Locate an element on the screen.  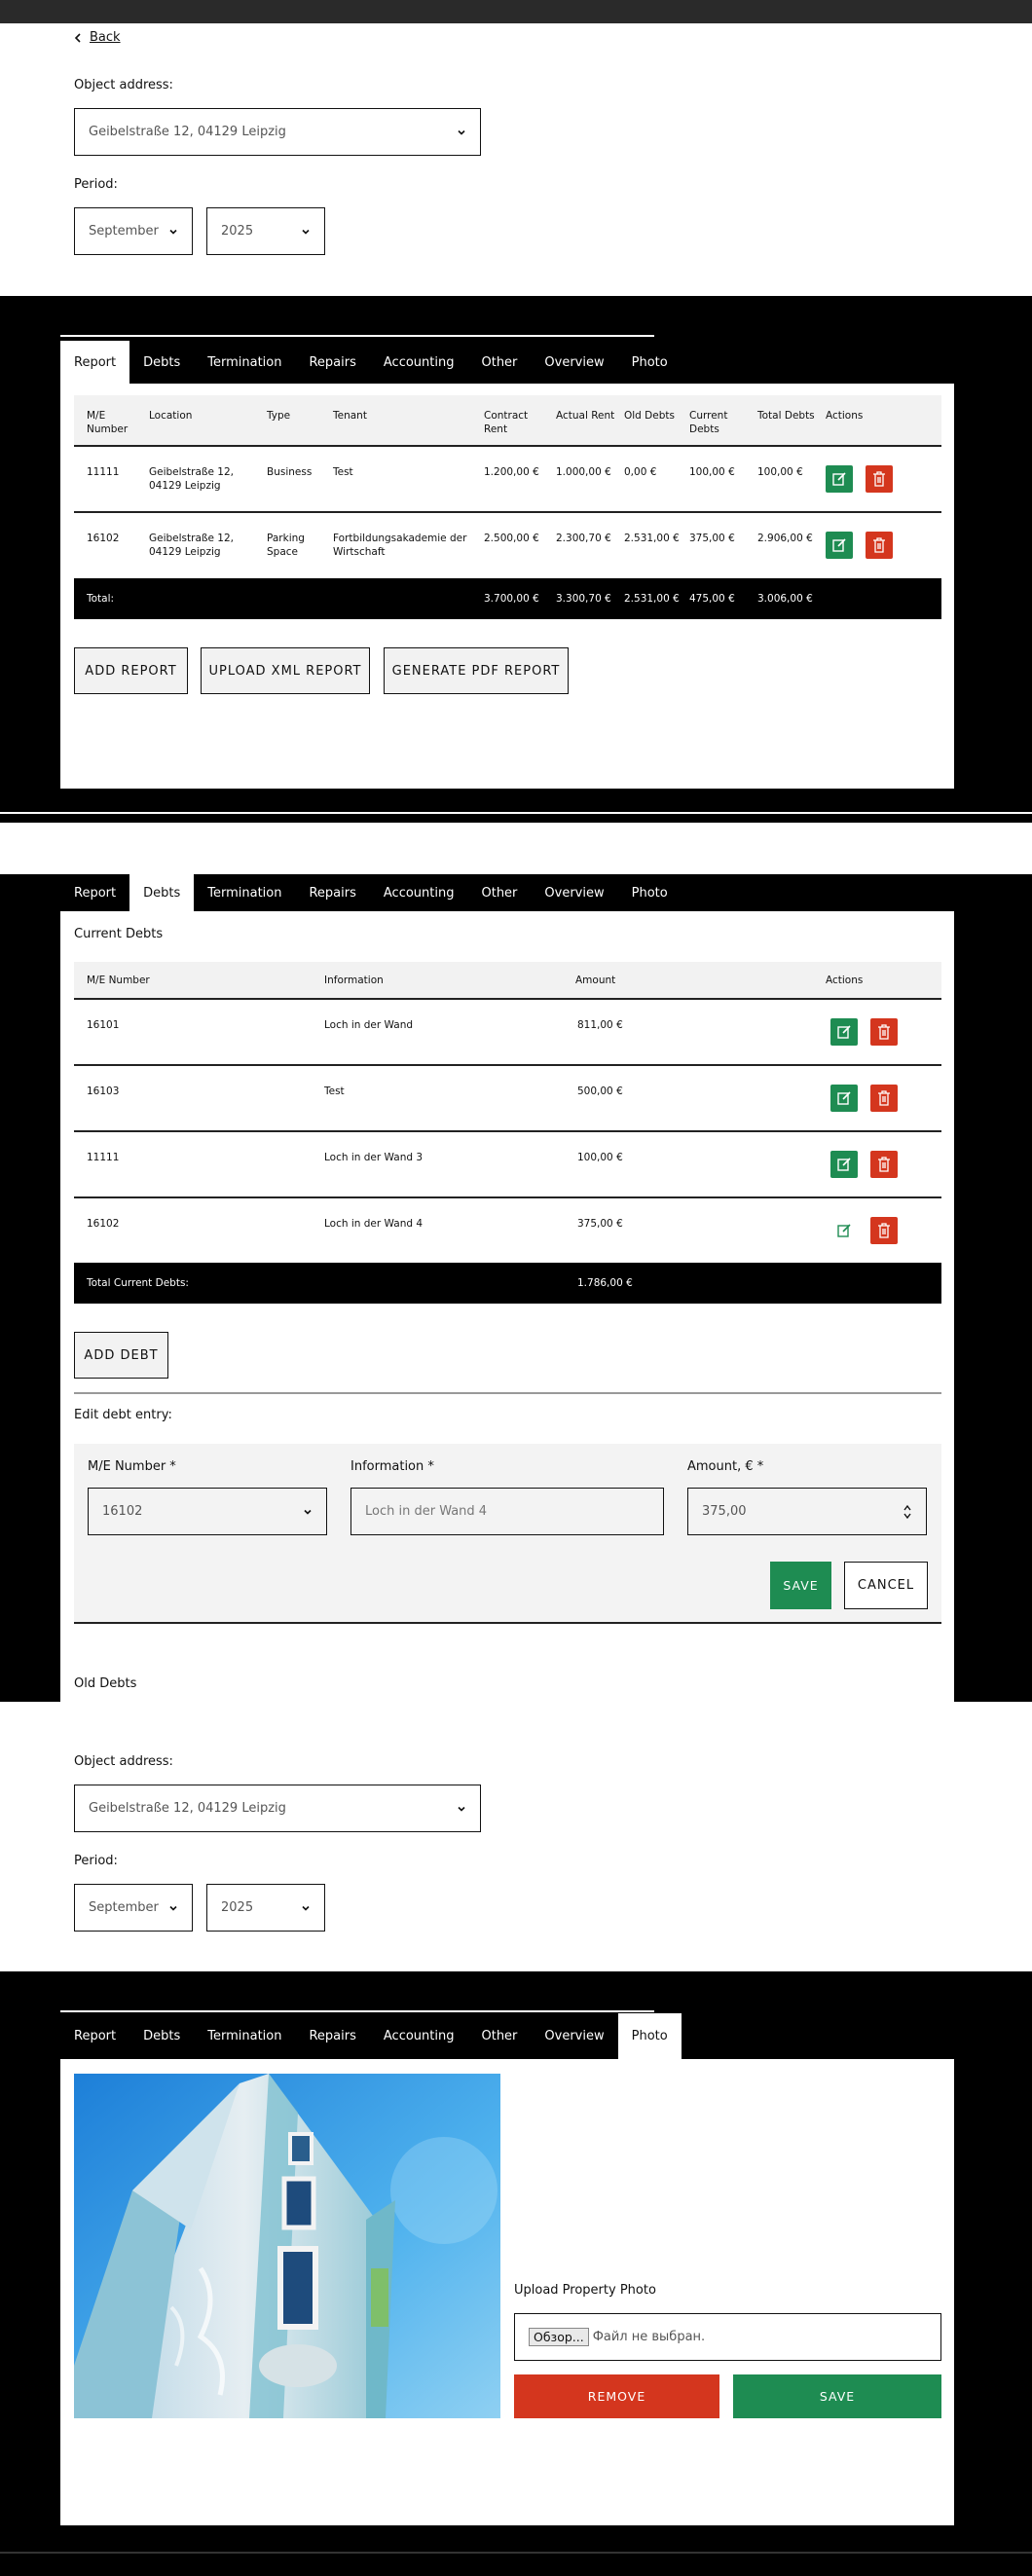
upload-xml-button: UPLOAD XML REPORT is located at coordinates (285, 670).